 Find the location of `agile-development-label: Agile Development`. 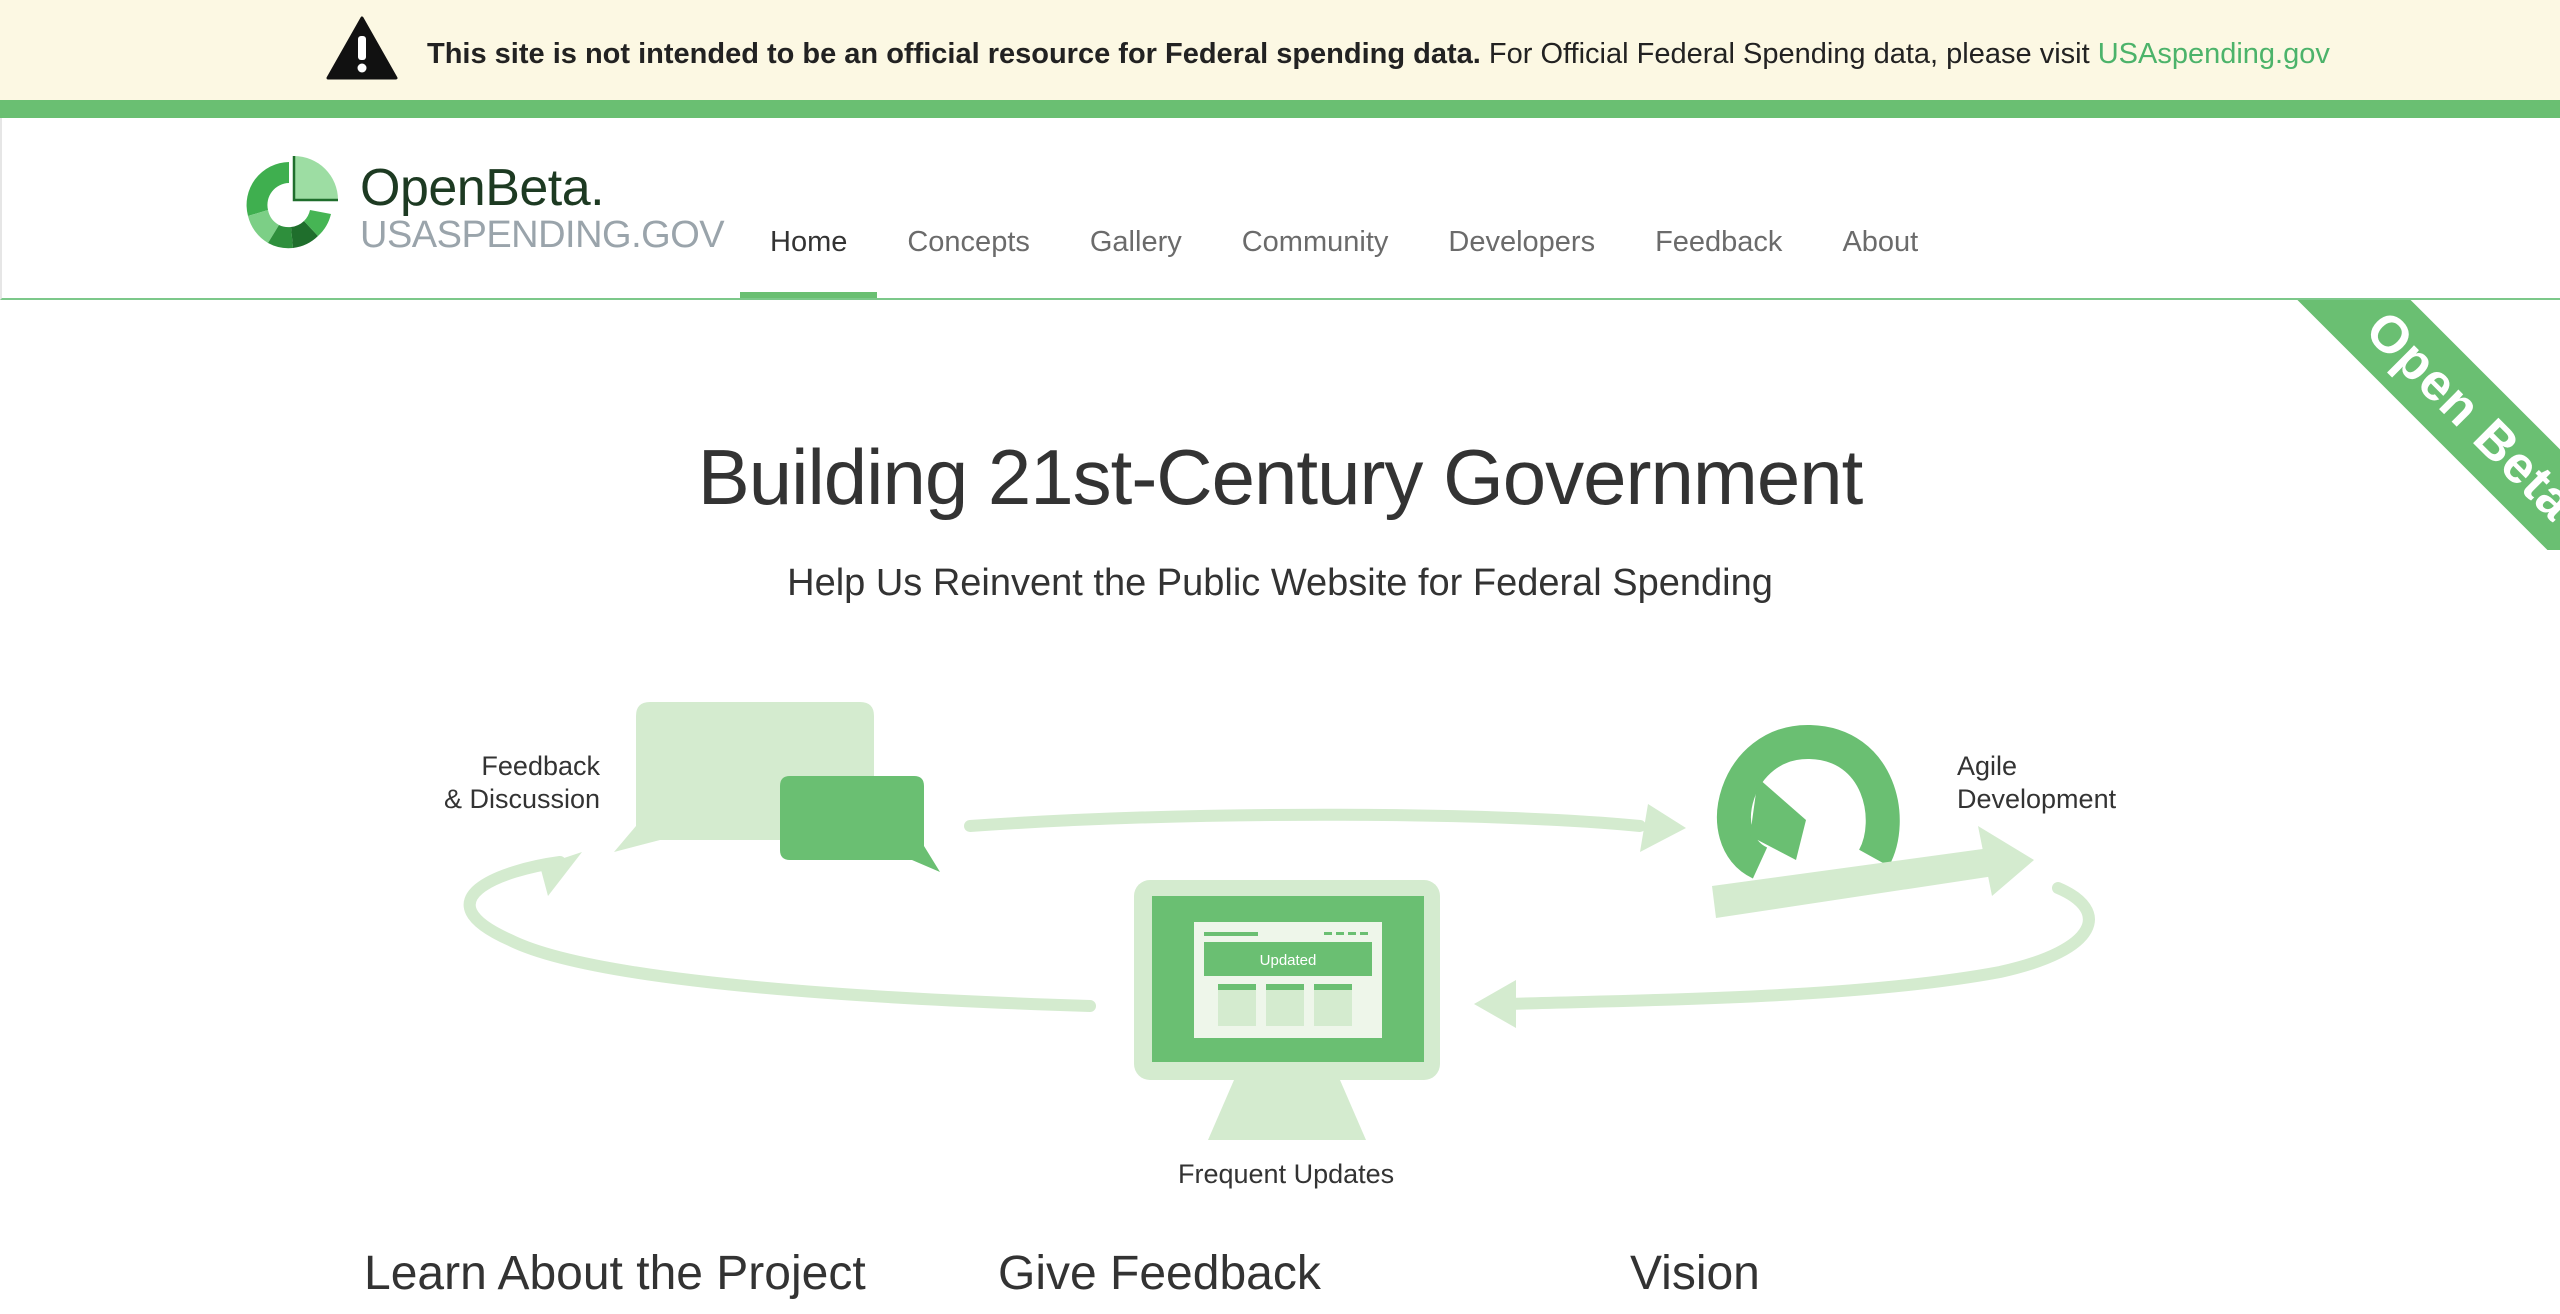

agile-development-label: Agile Development is located at coordinates (2036, 783).